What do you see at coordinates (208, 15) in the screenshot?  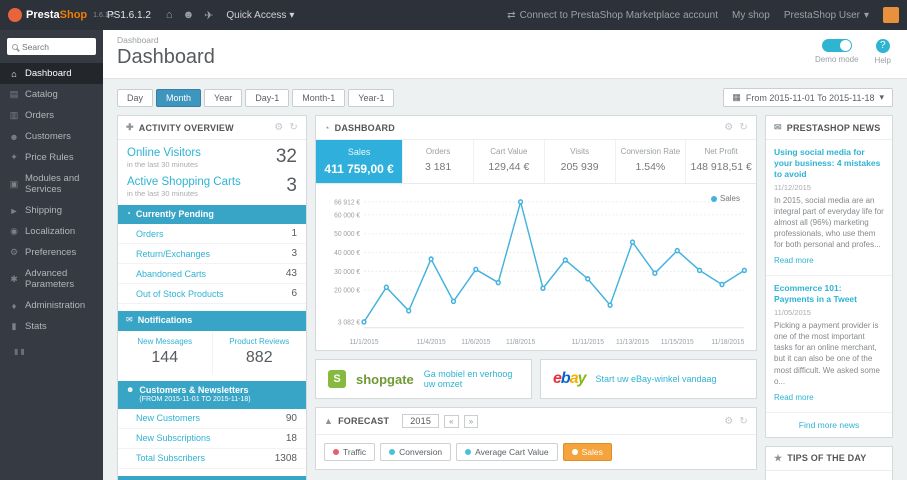 I see `plane-icon: ✈` at bounding box center [208, 15].